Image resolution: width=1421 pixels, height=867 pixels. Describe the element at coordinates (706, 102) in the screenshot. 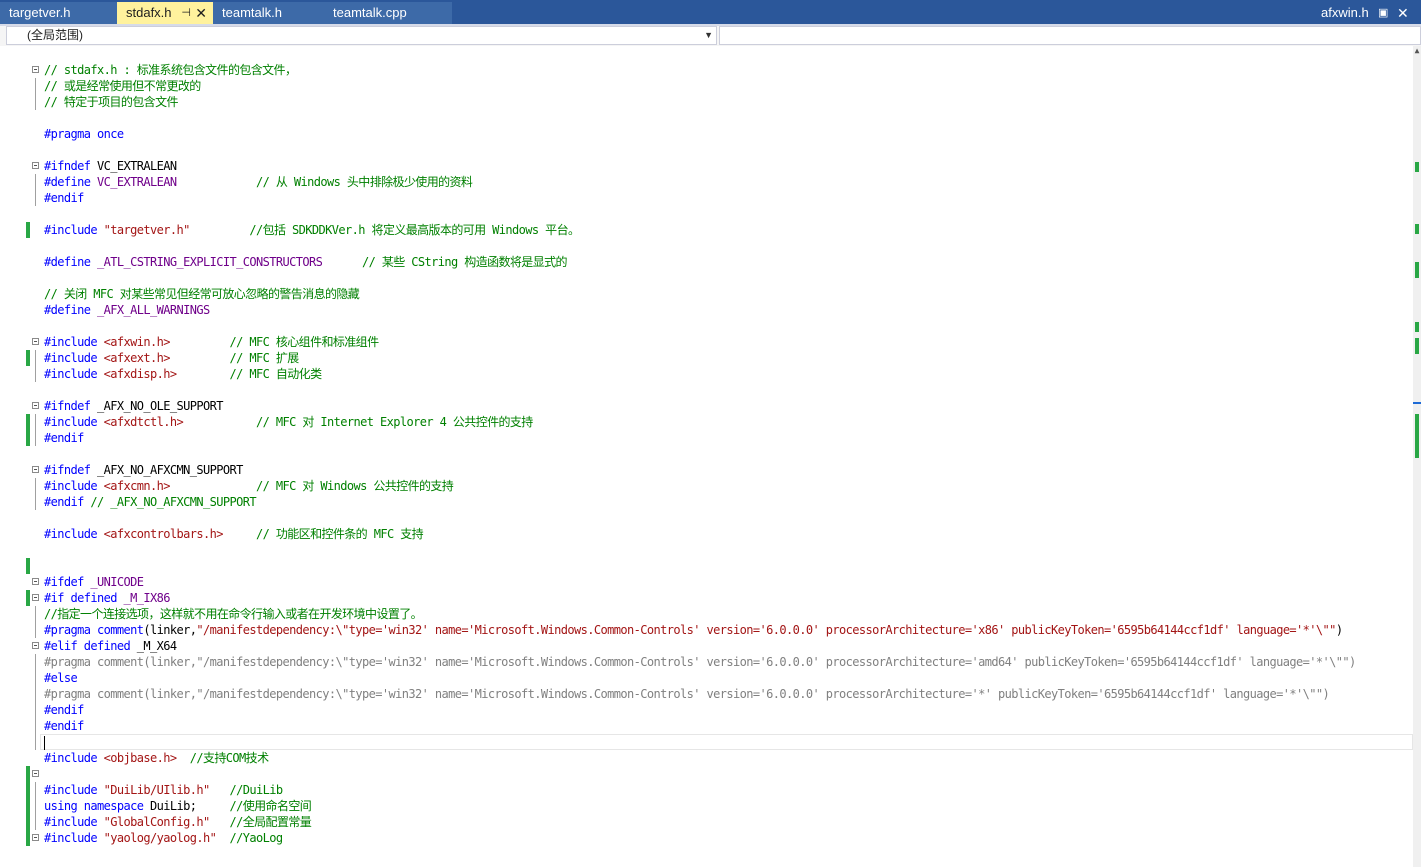

I see `code-line: // 特定于项目的包含文件` at that location.